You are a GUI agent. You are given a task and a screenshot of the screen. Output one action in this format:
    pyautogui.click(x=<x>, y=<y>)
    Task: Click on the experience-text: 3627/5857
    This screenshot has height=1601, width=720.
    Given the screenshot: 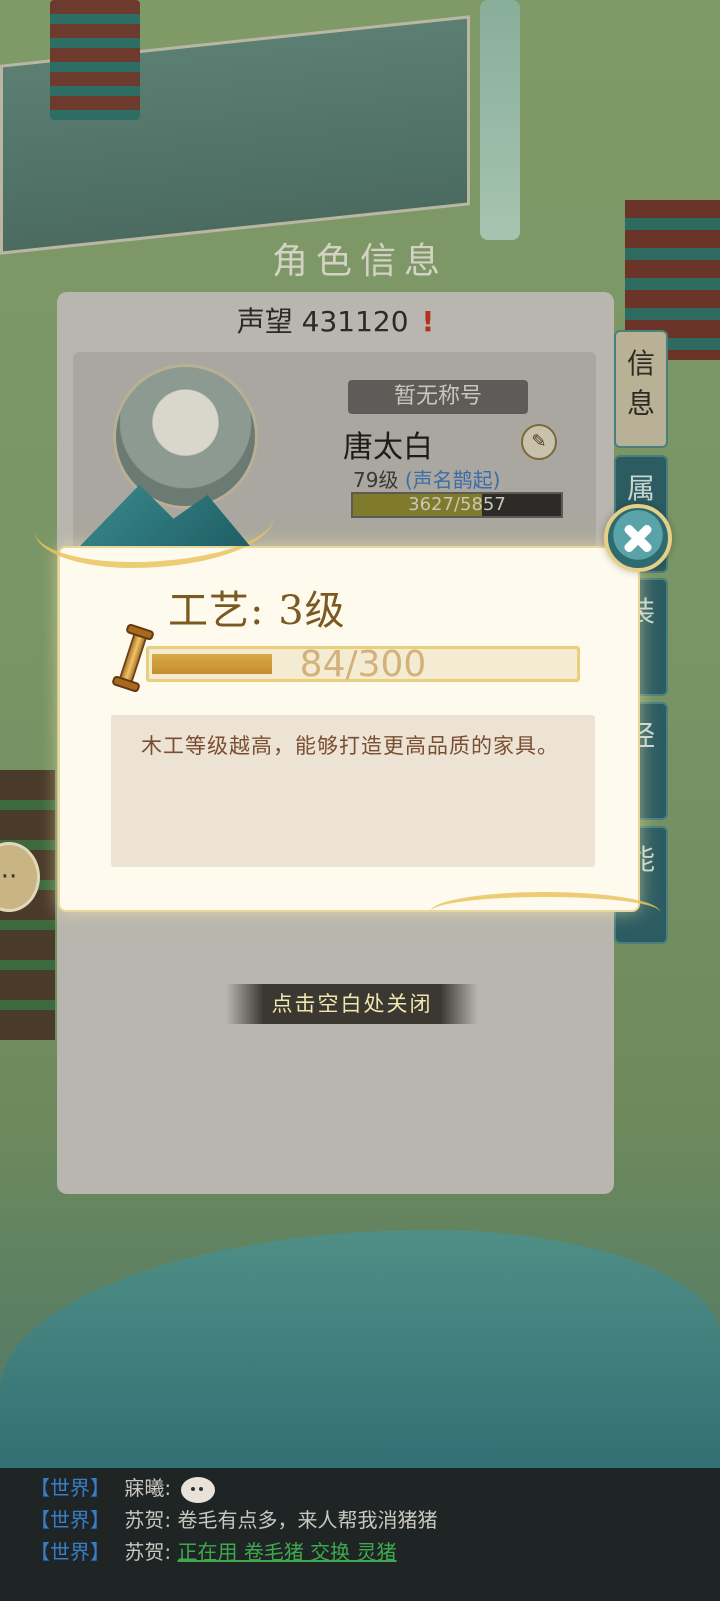 What is the action you would take?
    pyautogui.click(x=457, y=504)
    